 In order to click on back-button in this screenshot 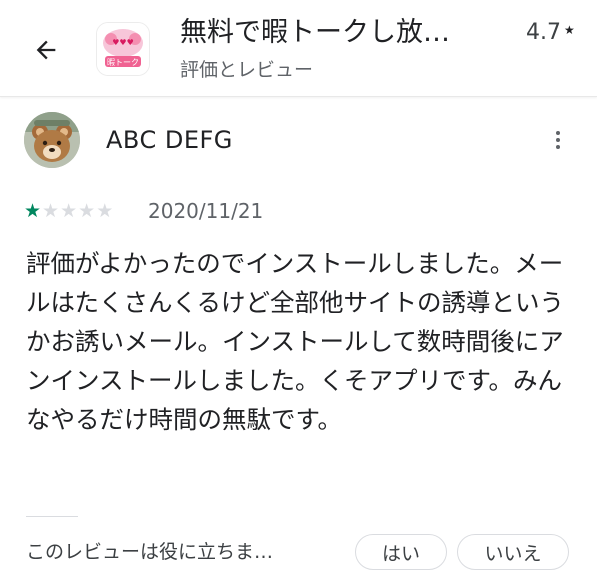, I will do `click(46, 50)`.